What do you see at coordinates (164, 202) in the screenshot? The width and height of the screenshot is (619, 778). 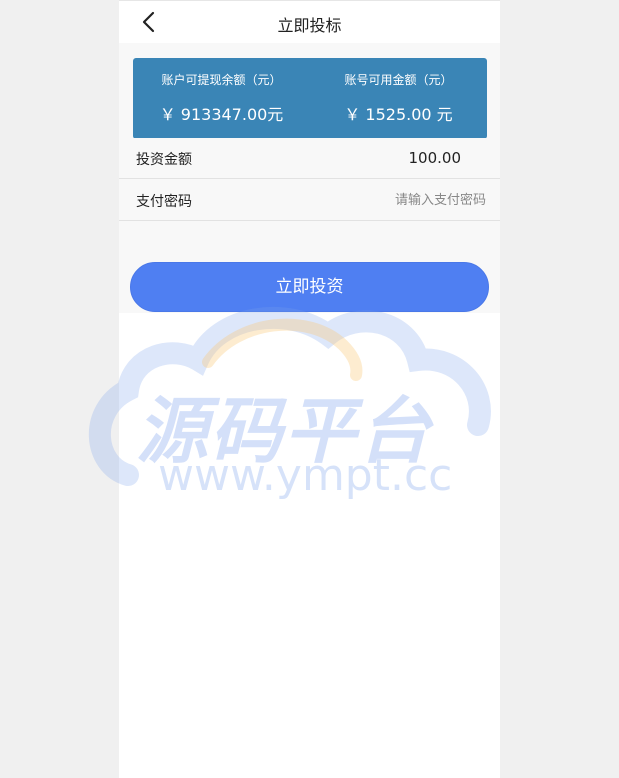 I see `payment-password-label: 支付密码` at bounding box center [164, 202].